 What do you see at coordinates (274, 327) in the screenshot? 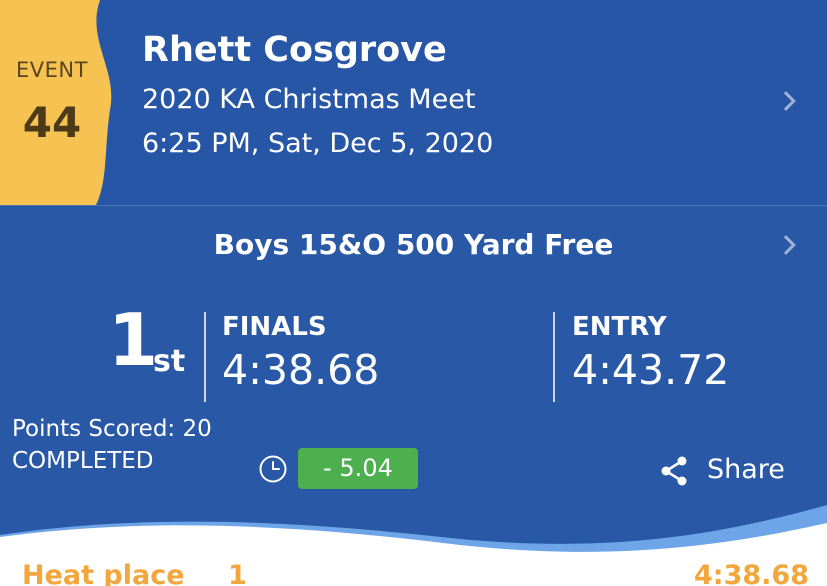
I see `finals-label: FINALS` at bounding box center [274, 327].